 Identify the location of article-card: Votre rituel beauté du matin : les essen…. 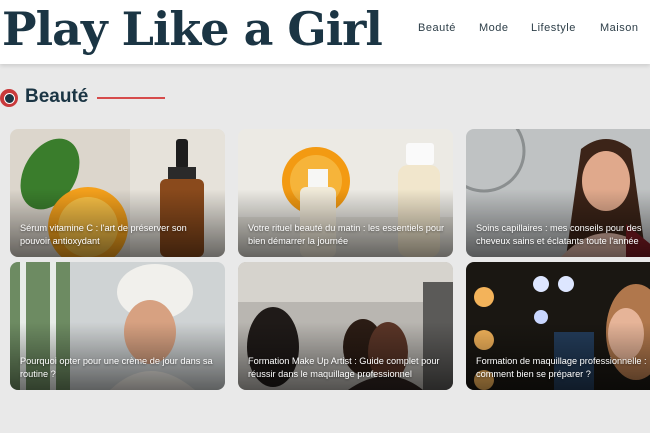
(345, 193).